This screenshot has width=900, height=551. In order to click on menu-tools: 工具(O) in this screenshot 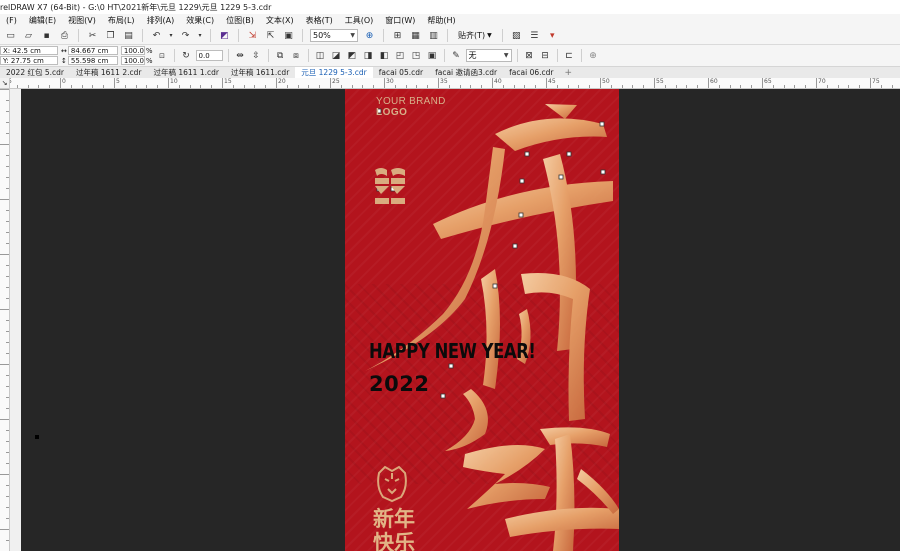, I will do `click(359, 20)`.